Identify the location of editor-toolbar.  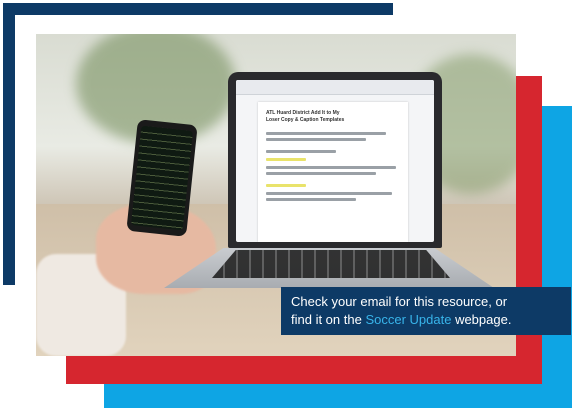
(335, 87).